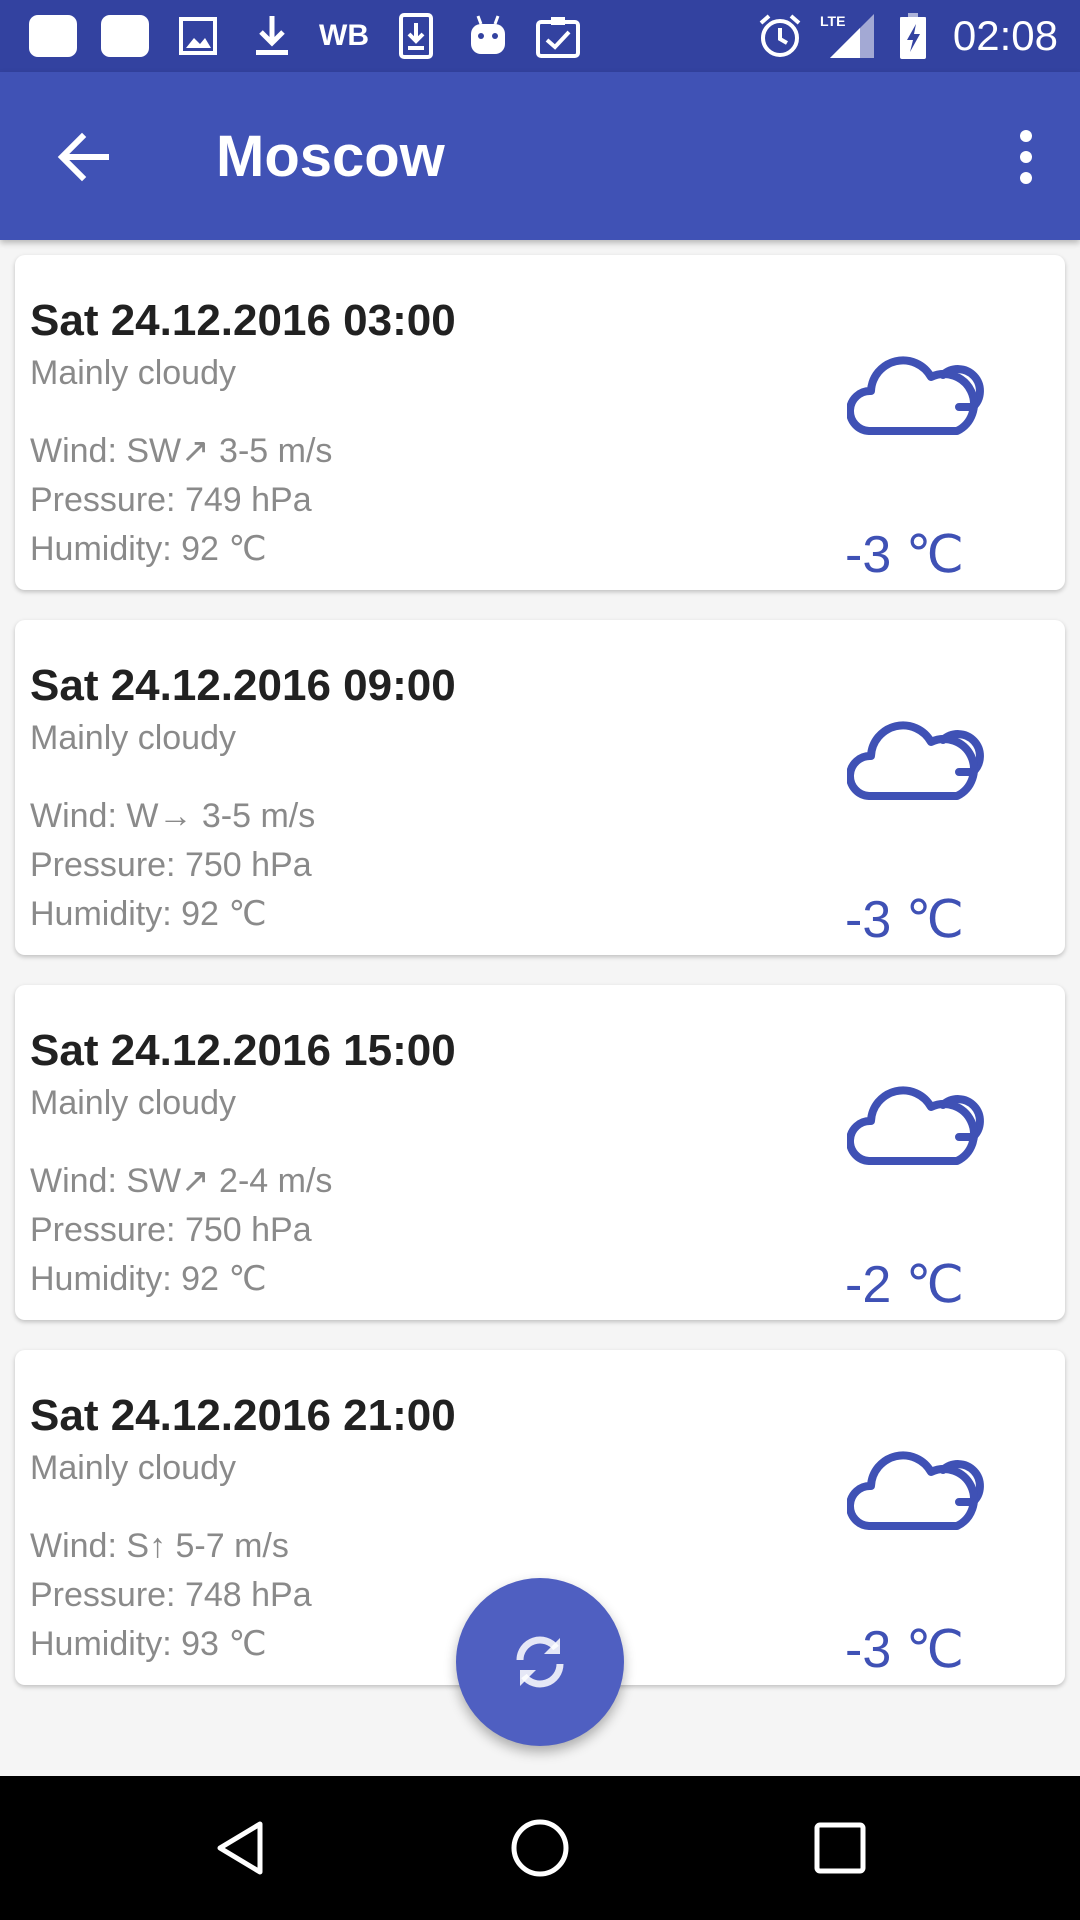 The height and width of the screenshot is (1920, 1080). What do you see at coordinates (848, 36) in the screenshot?
I see `lte-signal-icon: LTE` at bounding box center [848, 36].